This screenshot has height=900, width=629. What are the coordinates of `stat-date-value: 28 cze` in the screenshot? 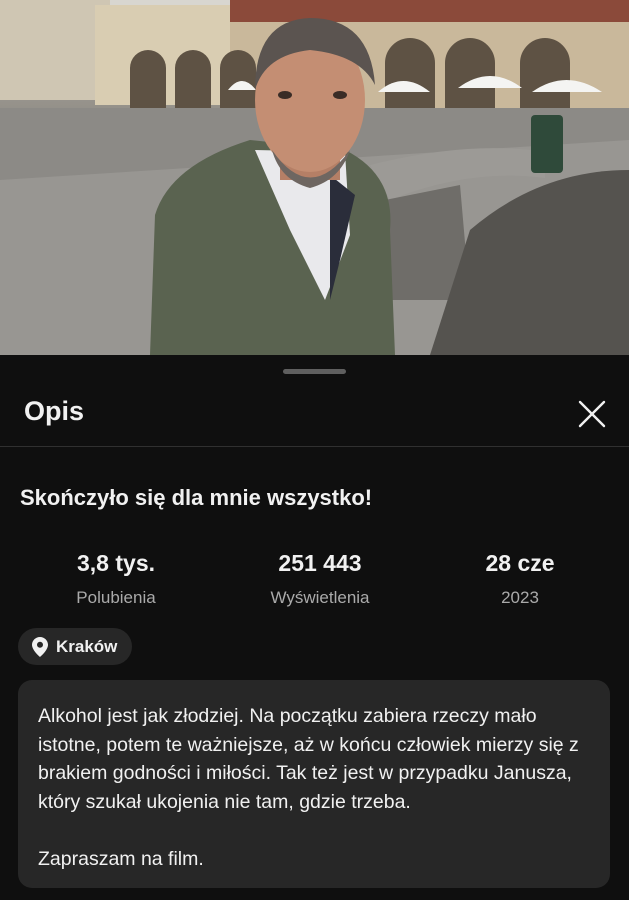 It's located at (520, 563).